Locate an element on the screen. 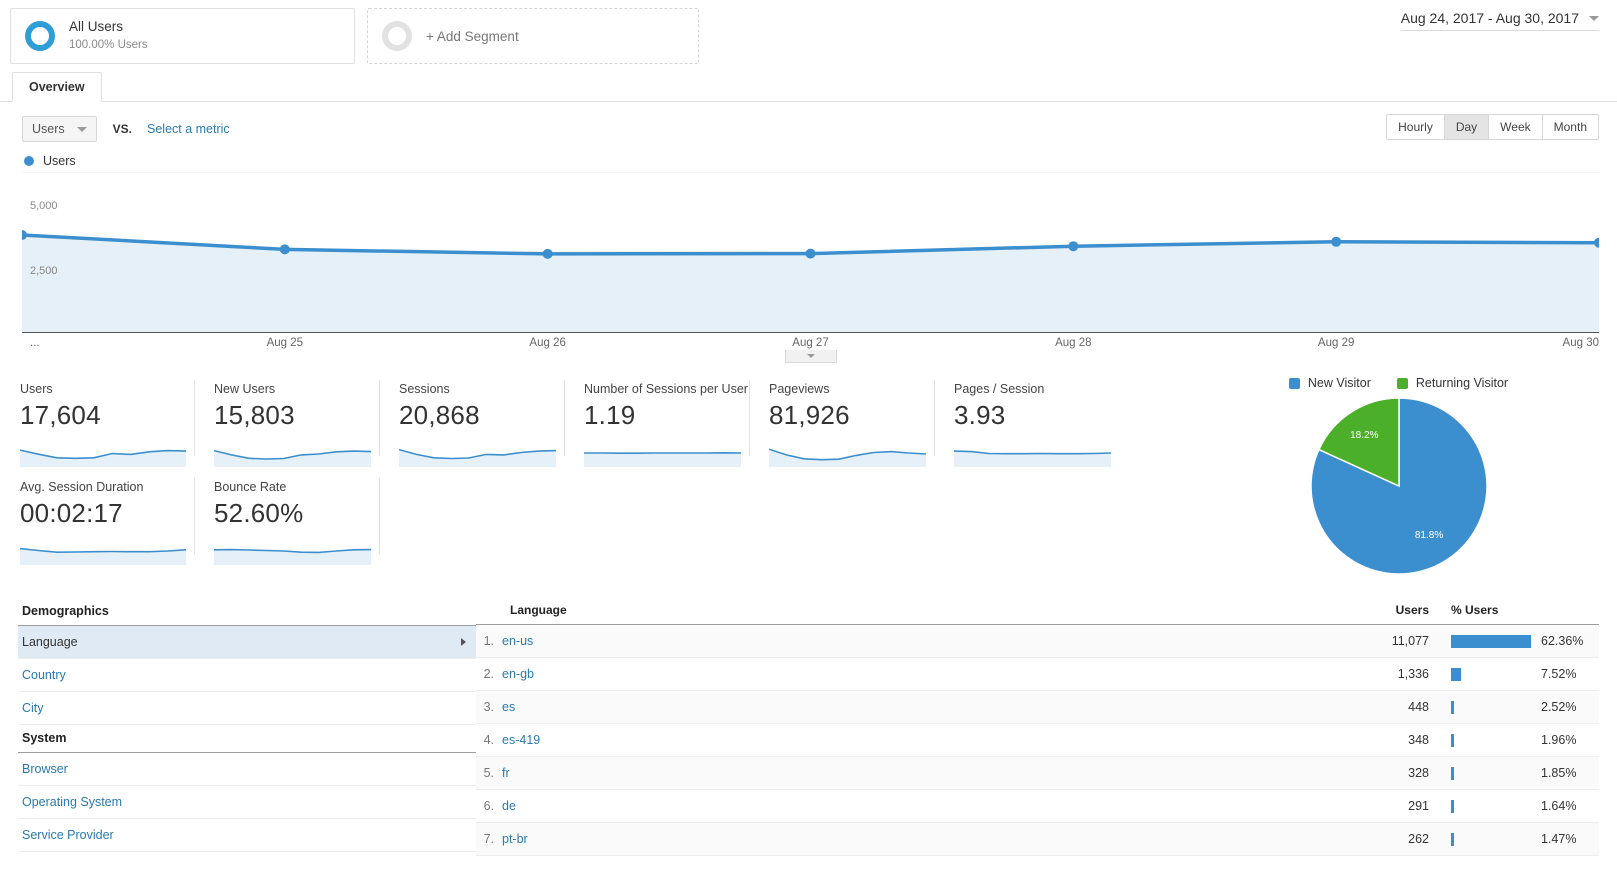 Image resolution: width=1617 pixels, height=893 pixels. metric-label: Number of Sessions per User is located at coordinates (666, 389).